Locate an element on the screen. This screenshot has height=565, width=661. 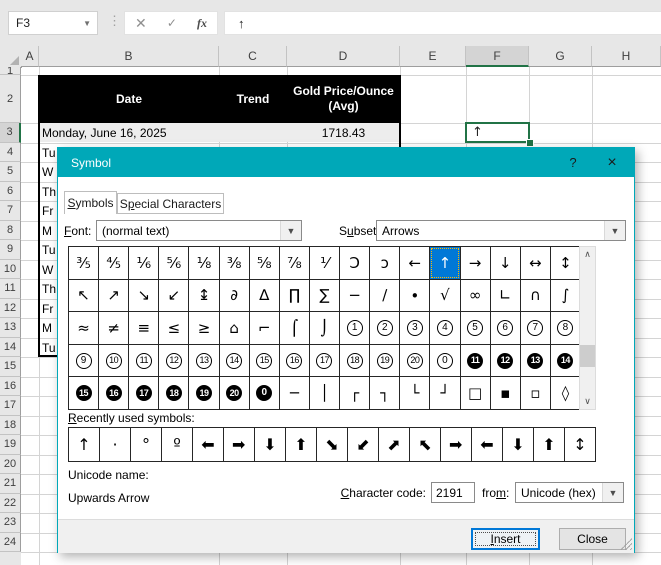
symbol-cell: 20 is located at coordinates (415, 360).